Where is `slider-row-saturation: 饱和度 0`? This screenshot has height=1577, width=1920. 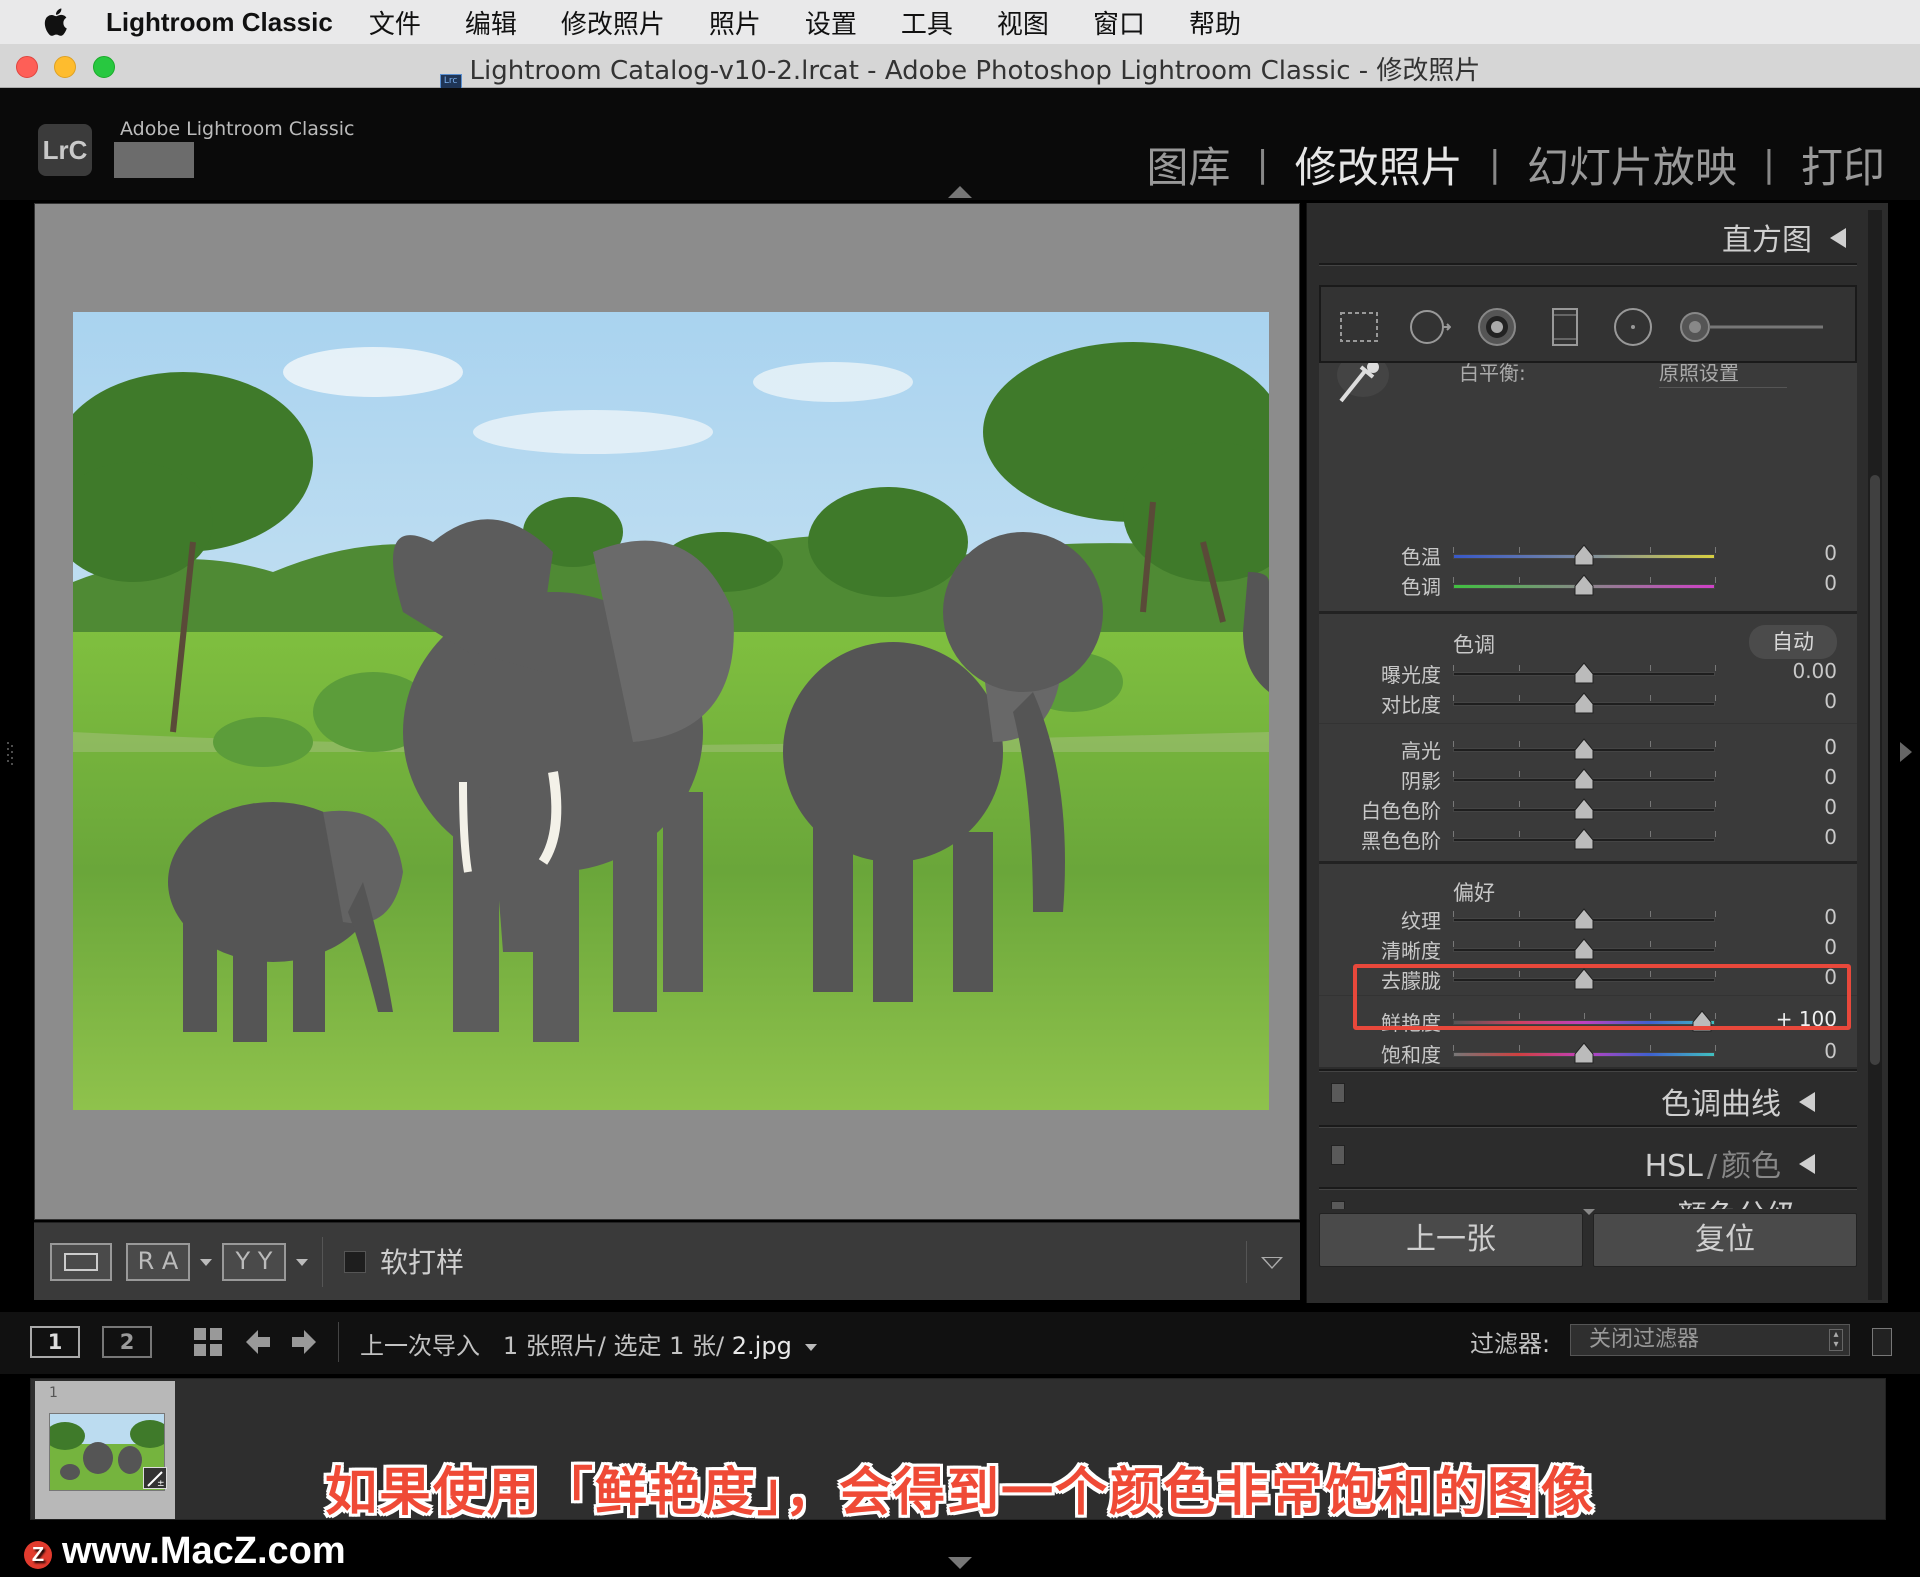 slider-row-saturation: 饱和度 0 is located at coordinates (1588, 1053).